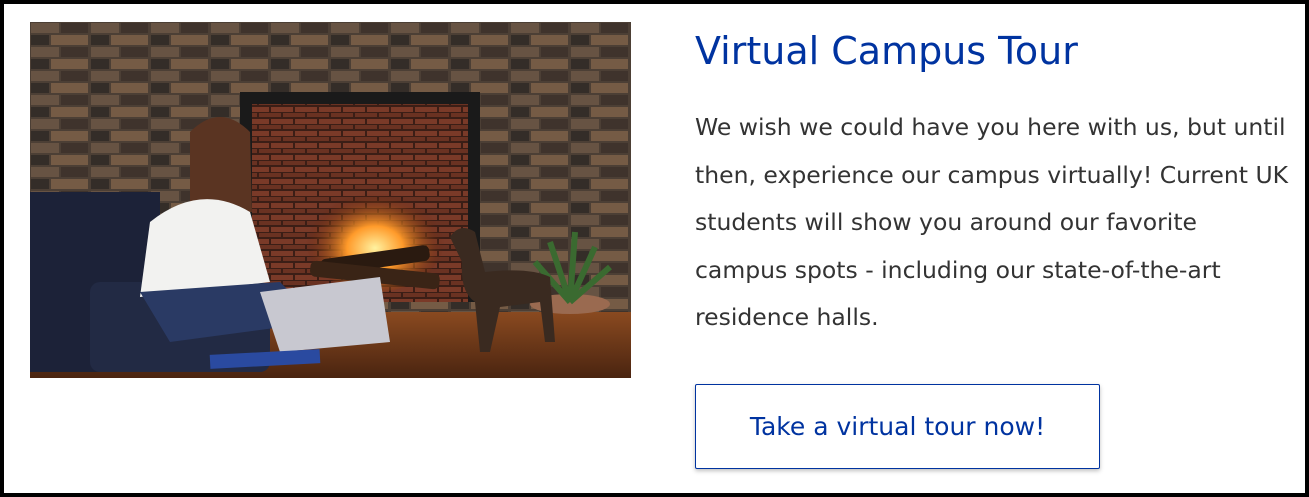 Image resolution: width=1309 pixels, height=497 pixels. I want to click on promo-title: Virtual Campus Tour, so click(886, 51).